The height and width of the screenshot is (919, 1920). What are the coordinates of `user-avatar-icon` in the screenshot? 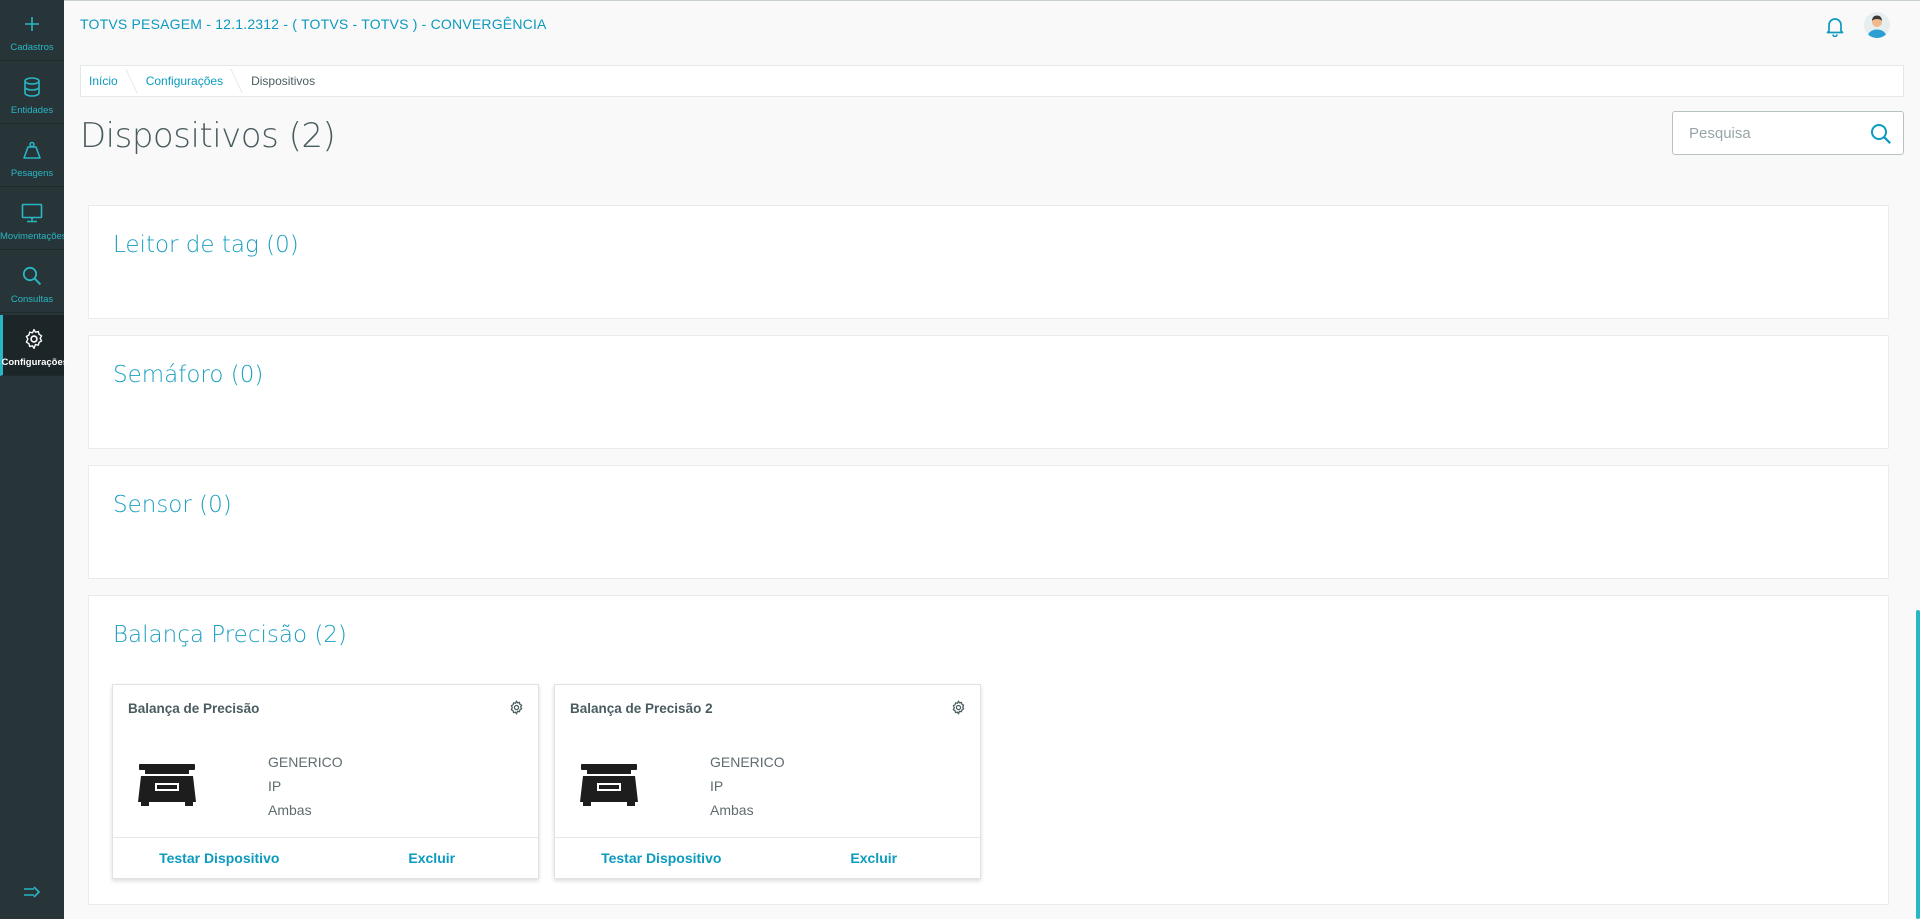 It's located at (1877, 26).